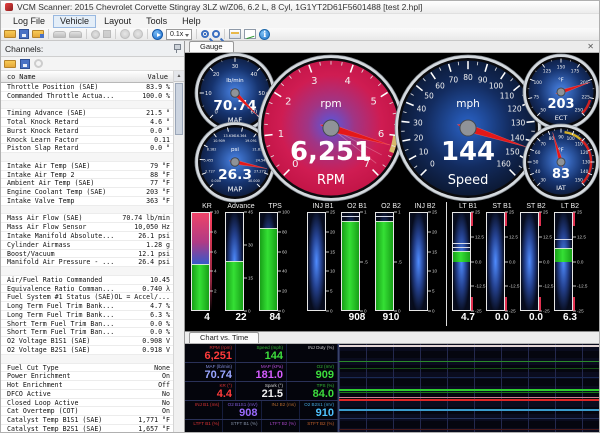  What do you see at coordinates (469, 429) in the screenshot?
I see `trace-line` at bounding box center [469, 429].